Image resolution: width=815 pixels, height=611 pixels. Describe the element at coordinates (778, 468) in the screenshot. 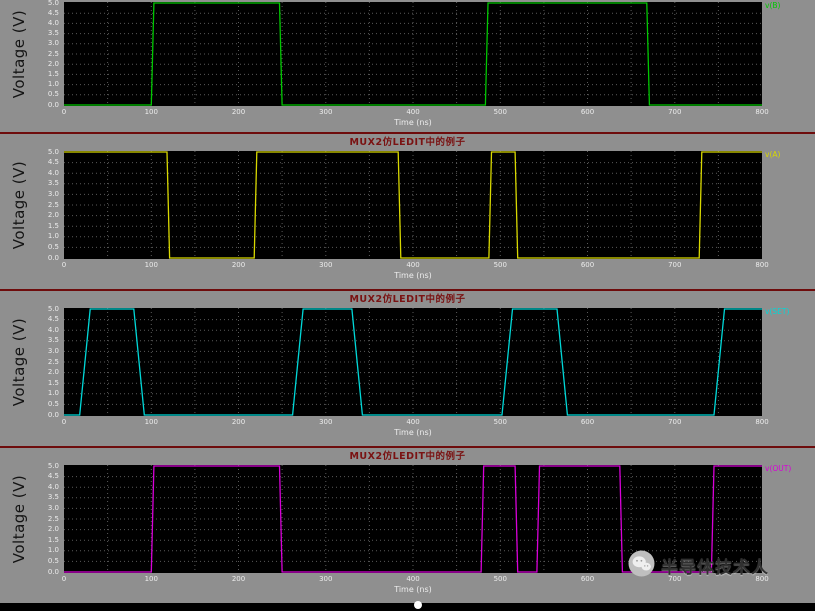

I see `trace-legend-label: v(OUT)` at that location.